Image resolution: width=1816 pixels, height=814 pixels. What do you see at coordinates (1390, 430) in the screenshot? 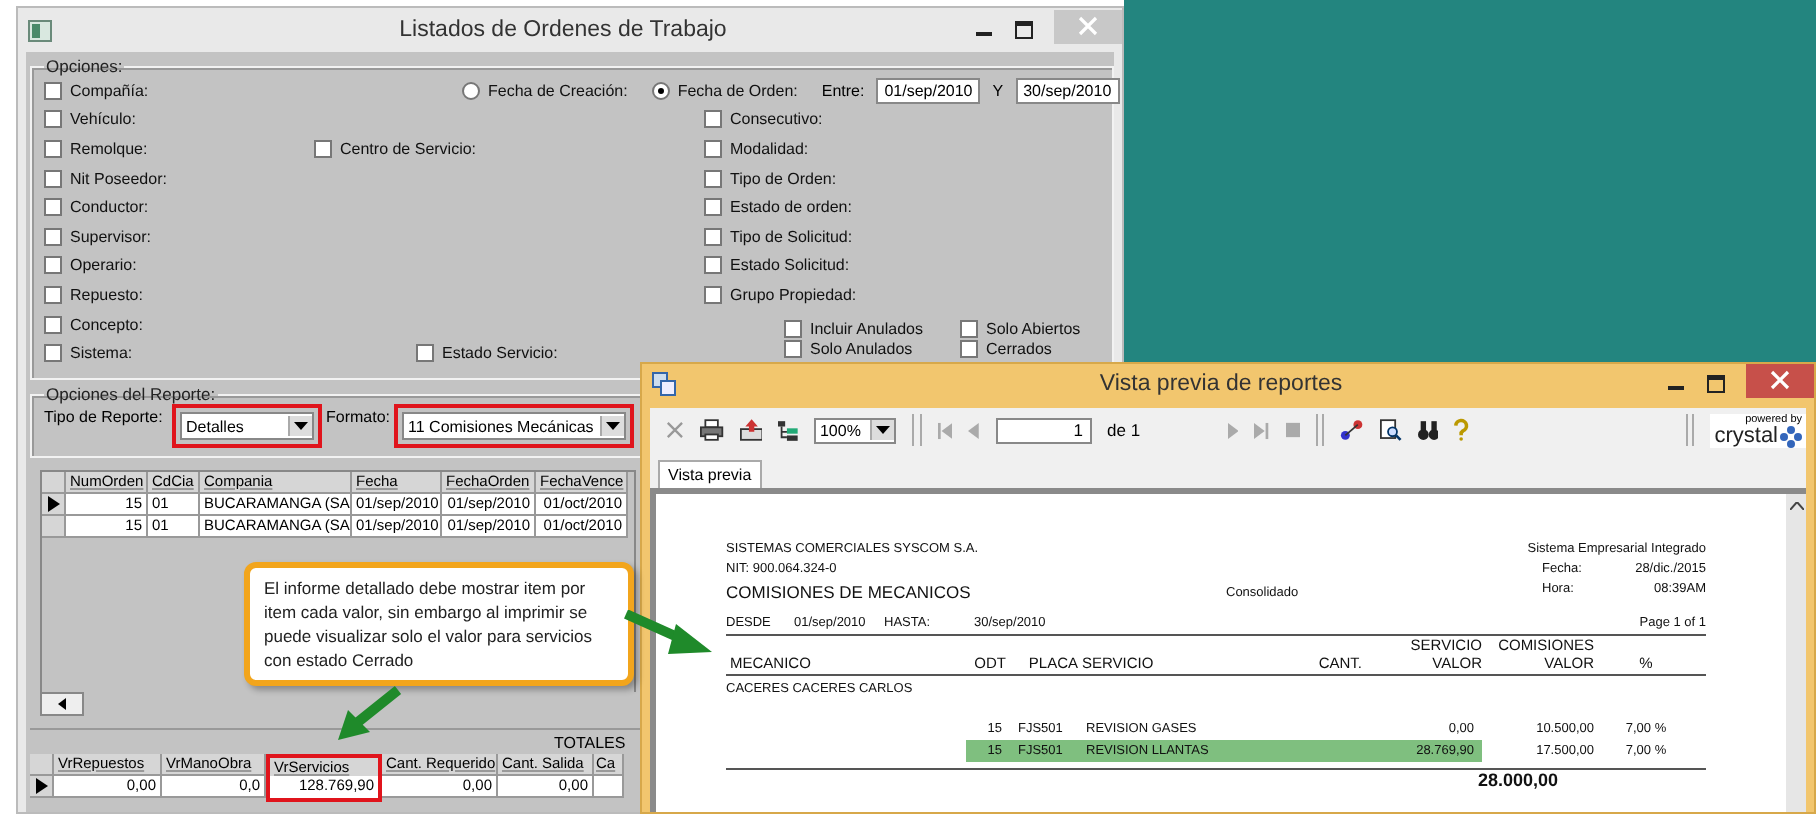
I see `search-icon` at bounding box center [1390, 430].